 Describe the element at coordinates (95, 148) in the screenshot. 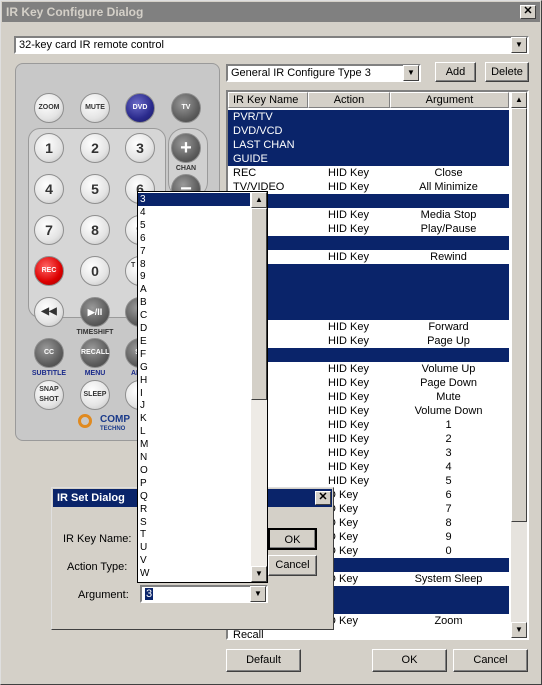

I see `remote-digit-2: 2` at that location.